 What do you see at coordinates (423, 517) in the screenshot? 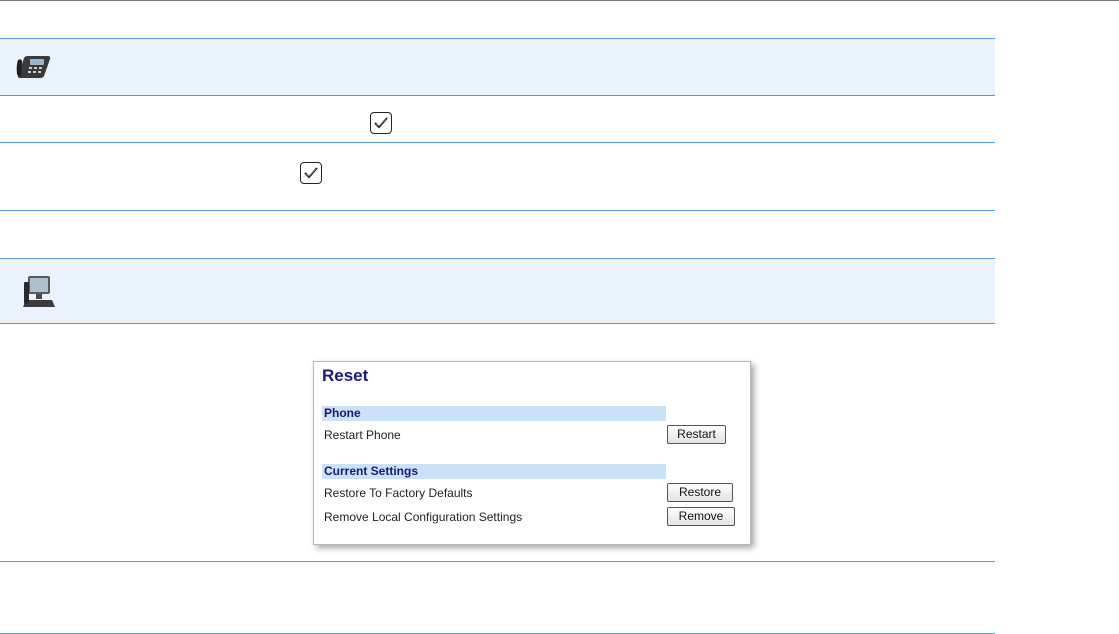
I see `remove-local-config-label: Remove Local Configuration Settings` at bounding box center [423, 517].